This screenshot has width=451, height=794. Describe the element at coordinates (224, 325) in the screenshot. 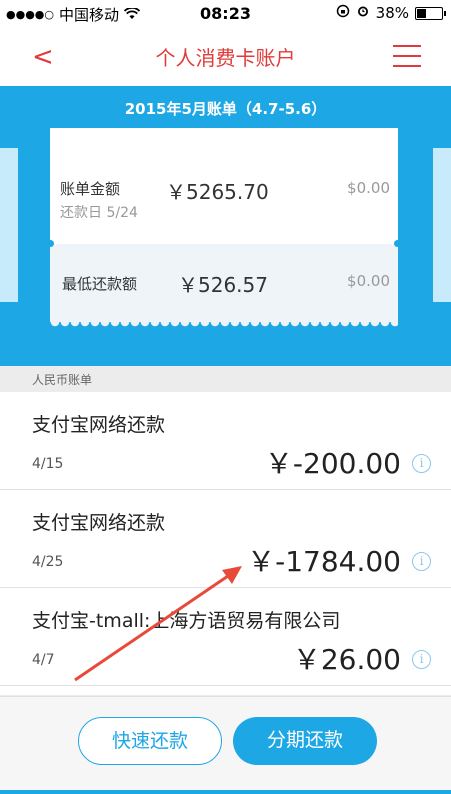

I see `ticket-serrated-edge` at that location.